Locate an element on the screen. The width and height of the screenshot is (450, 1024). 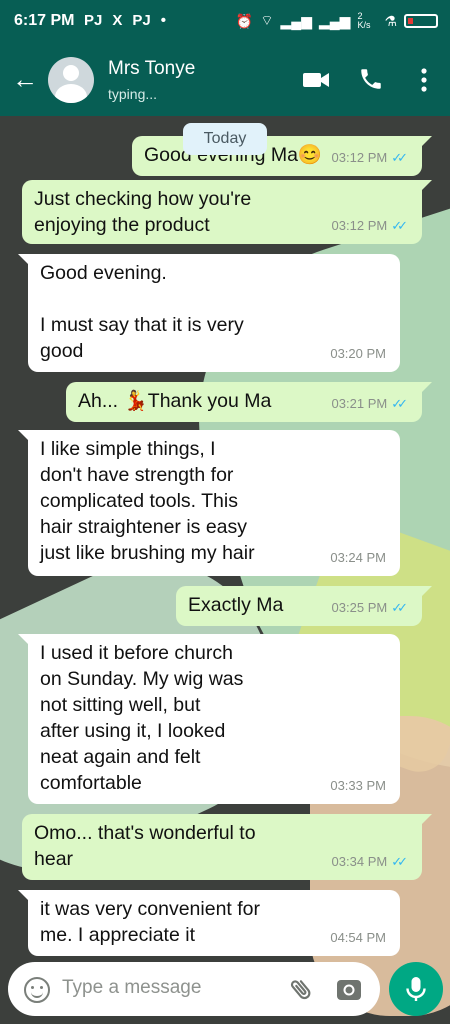
date-chip: Today is located at coordinates (225, 139).